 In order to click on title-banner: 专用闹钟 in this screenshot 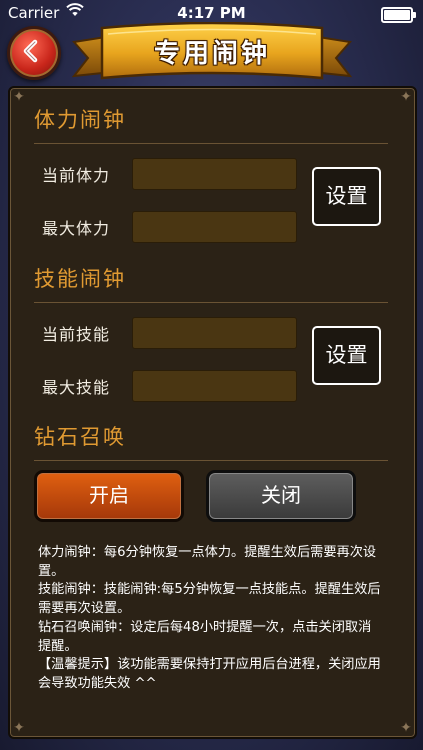, I will do `click(212, 56)`.